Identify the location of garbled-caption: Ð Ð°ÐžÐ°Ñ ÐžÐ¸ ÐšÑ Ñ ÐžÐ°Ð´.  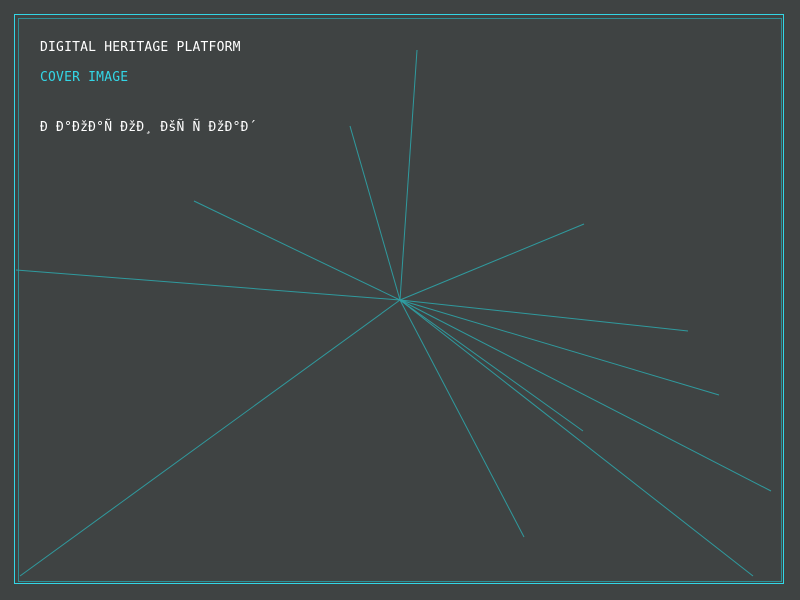
(148, 127).